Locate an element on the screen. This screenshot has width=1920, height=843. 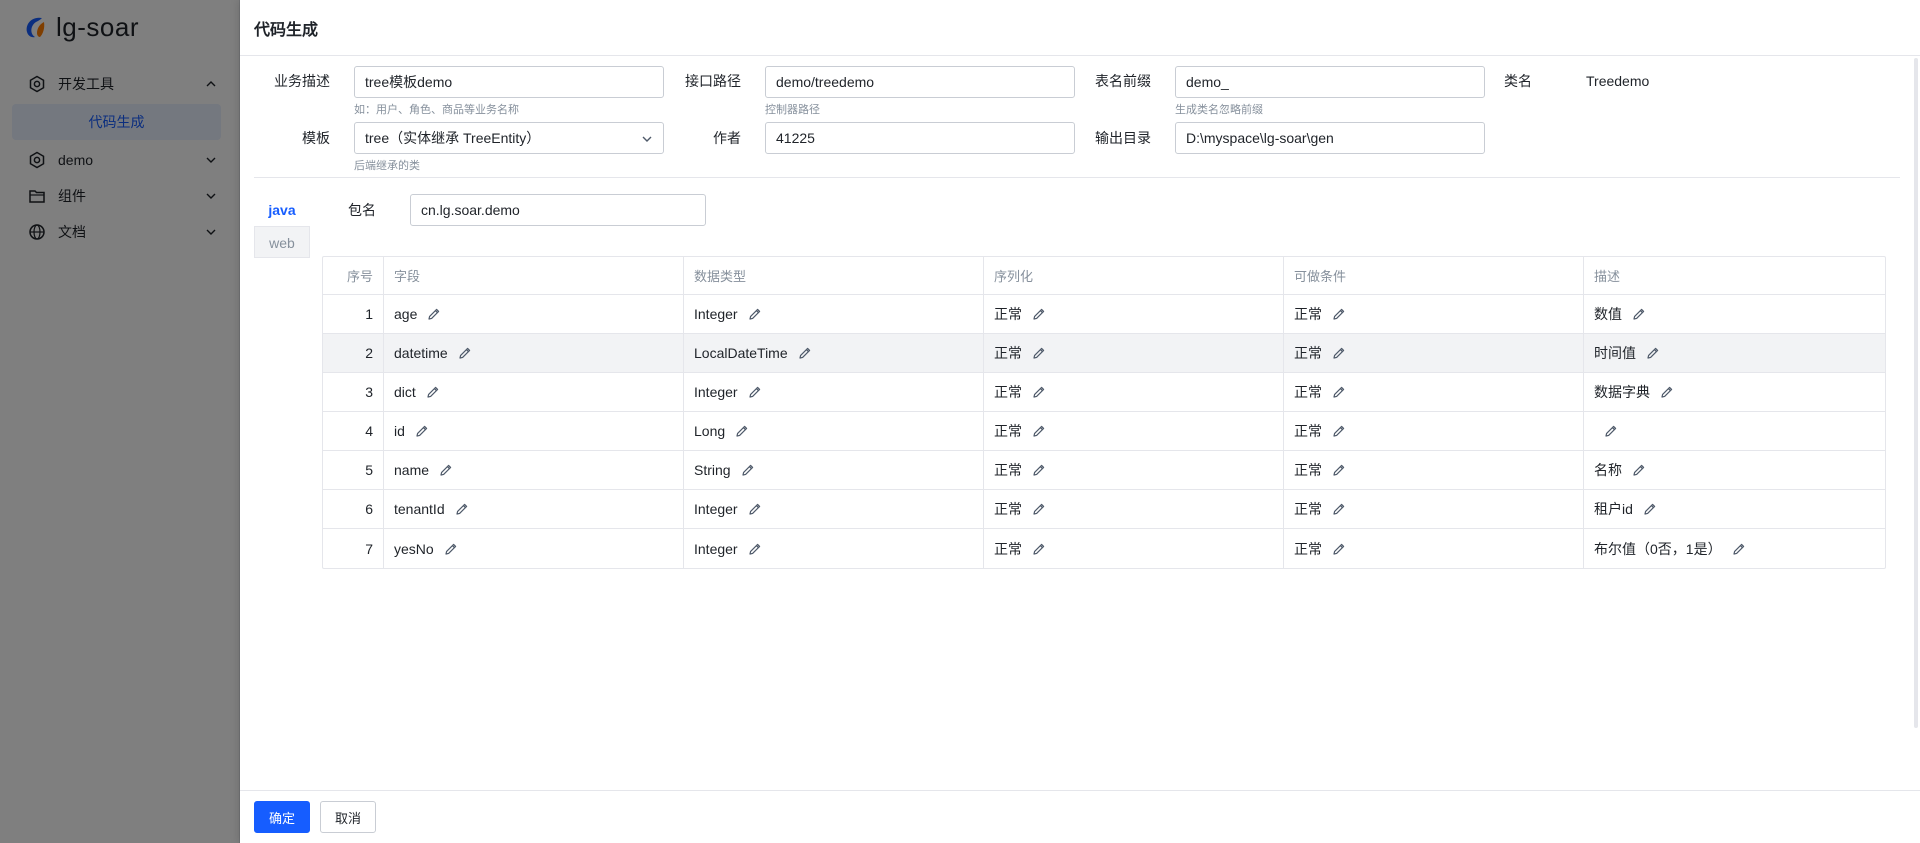
column-header: 序列化 is located at coordinates (1134, 275).